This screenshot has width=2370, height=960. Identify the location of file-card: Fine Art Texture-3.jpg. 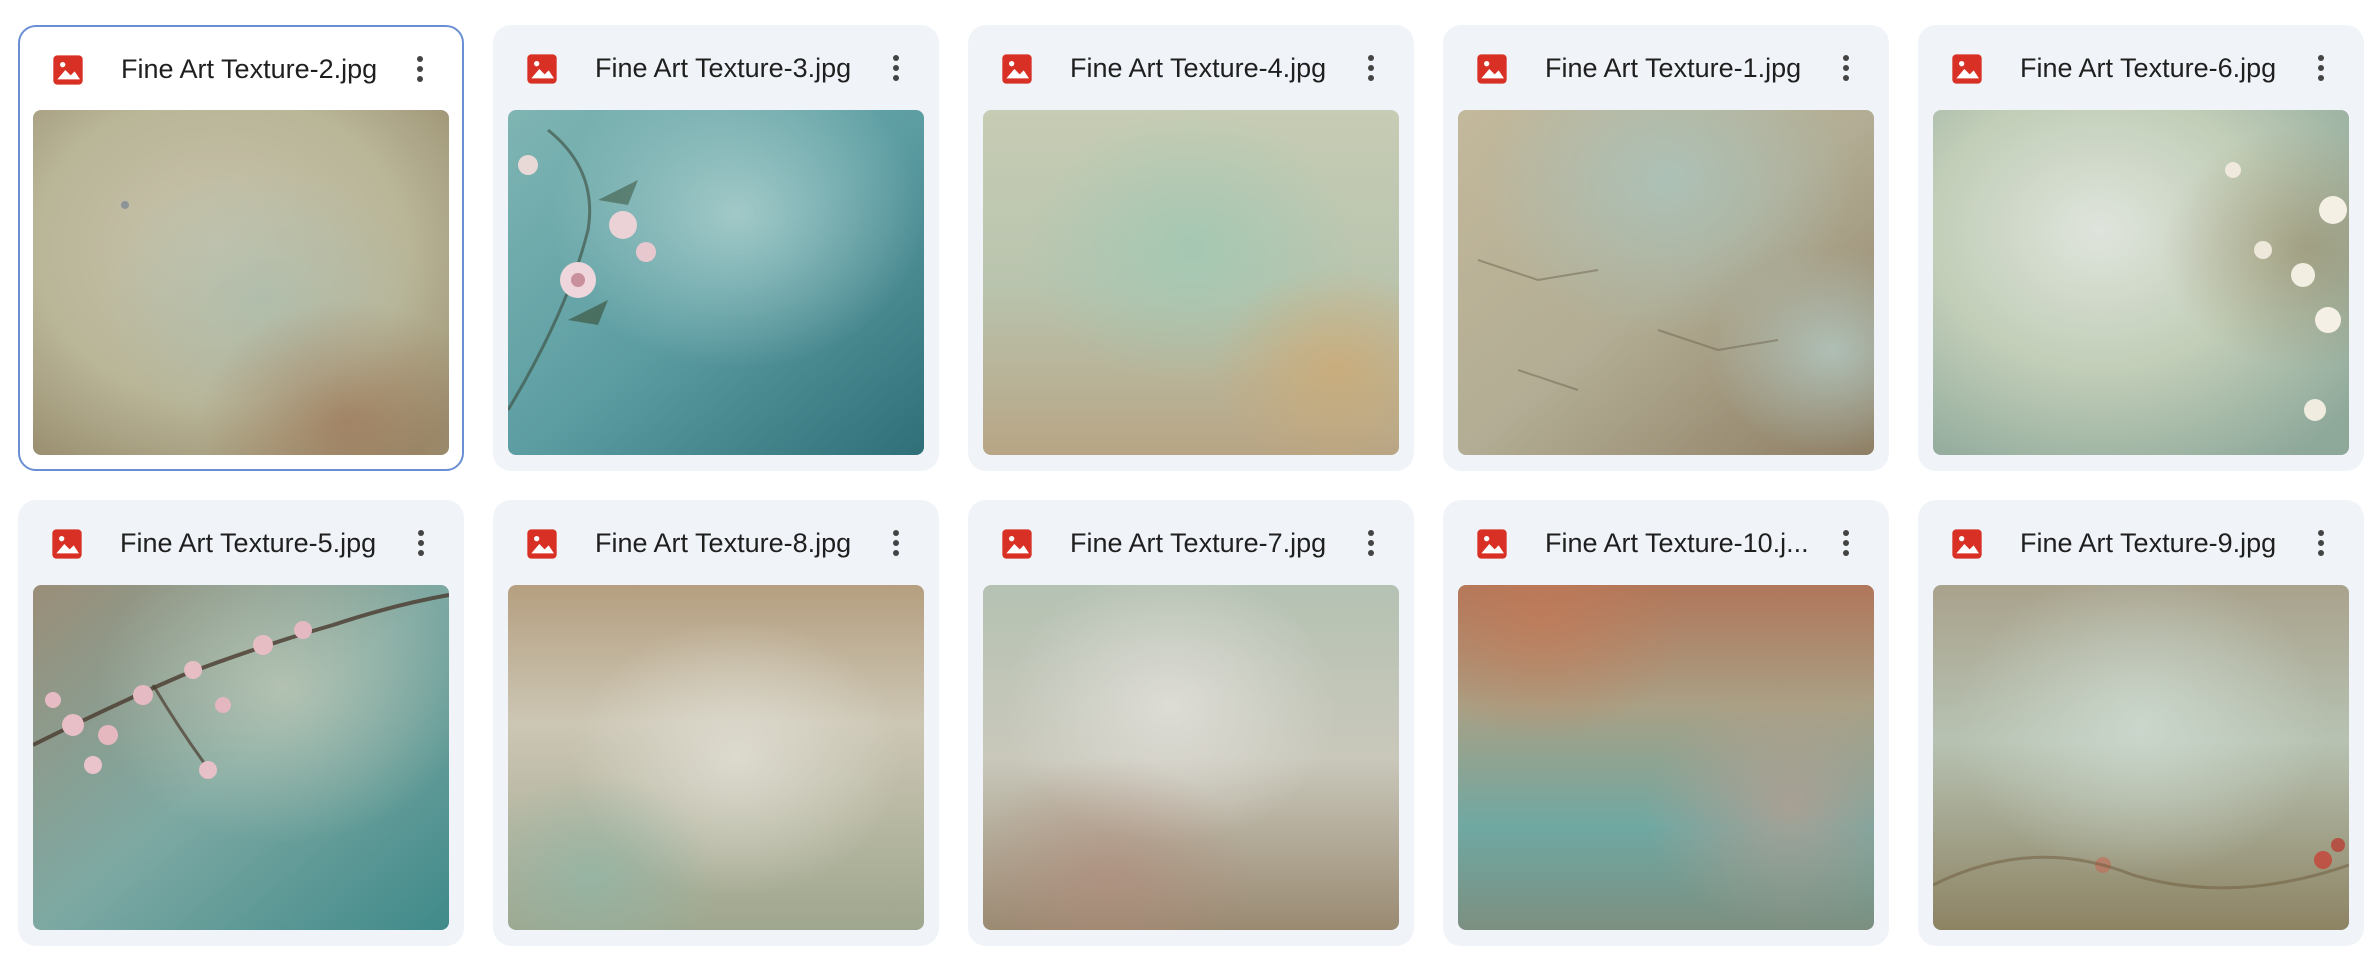
(716, 248).